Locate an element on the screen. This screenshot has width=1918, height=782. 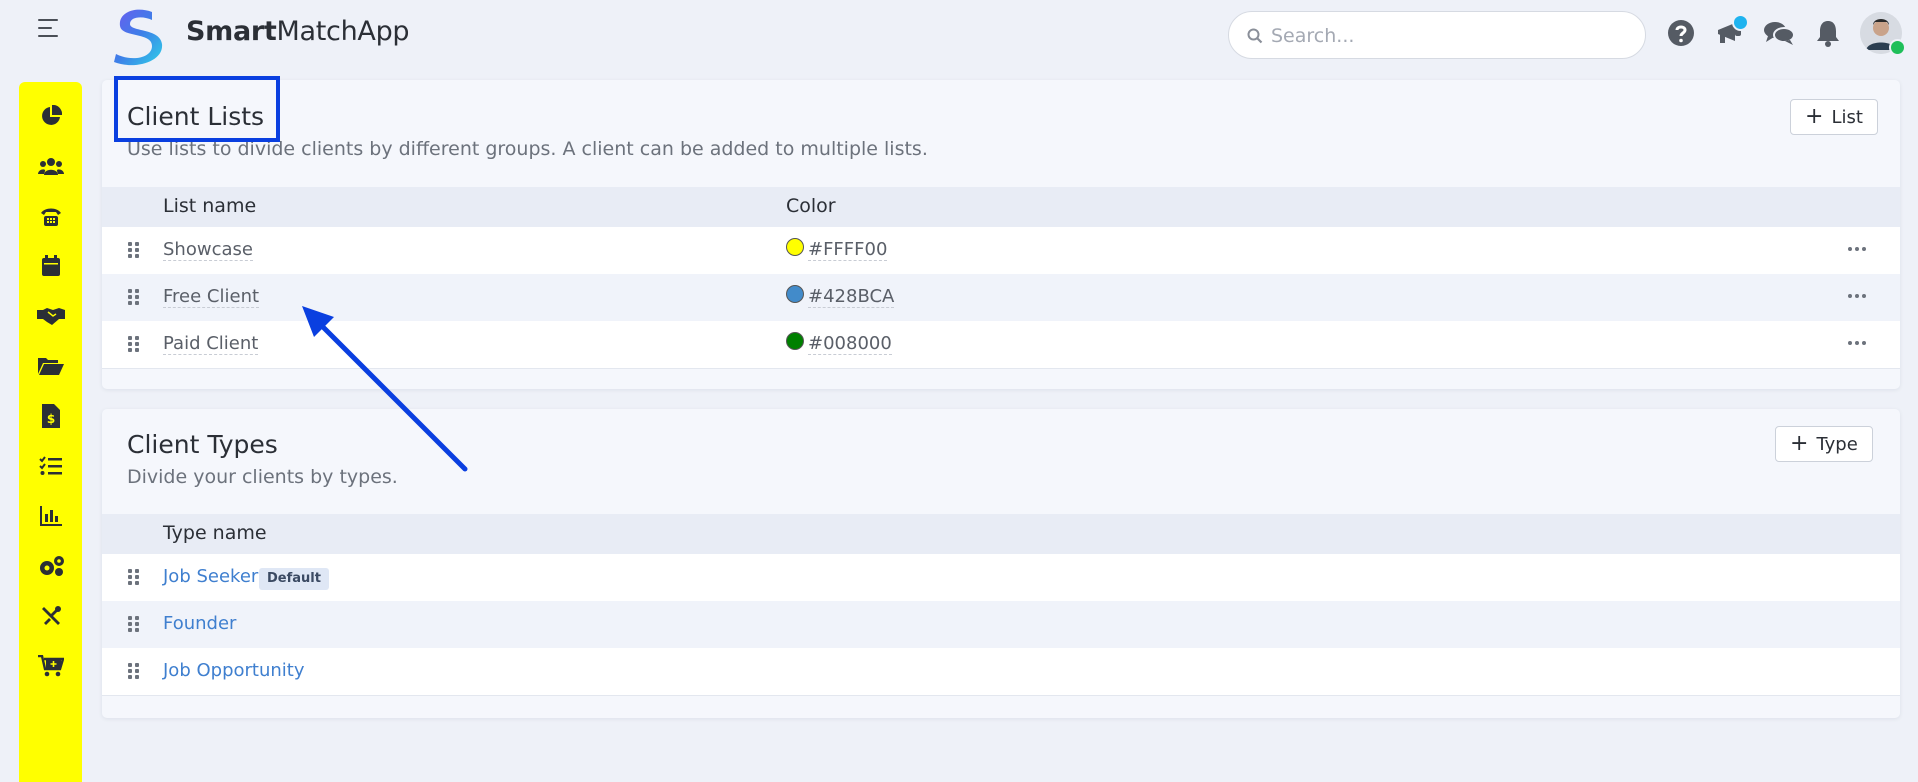
add-list-button: + List is located at coordinates (1834, 117).